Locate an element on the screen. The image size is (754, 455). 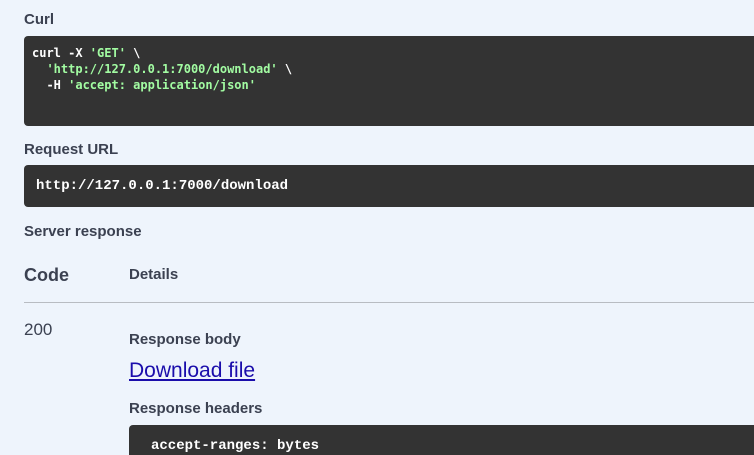
curl-line: -H 'accept: application/json' is located at coordinates (393, 85).